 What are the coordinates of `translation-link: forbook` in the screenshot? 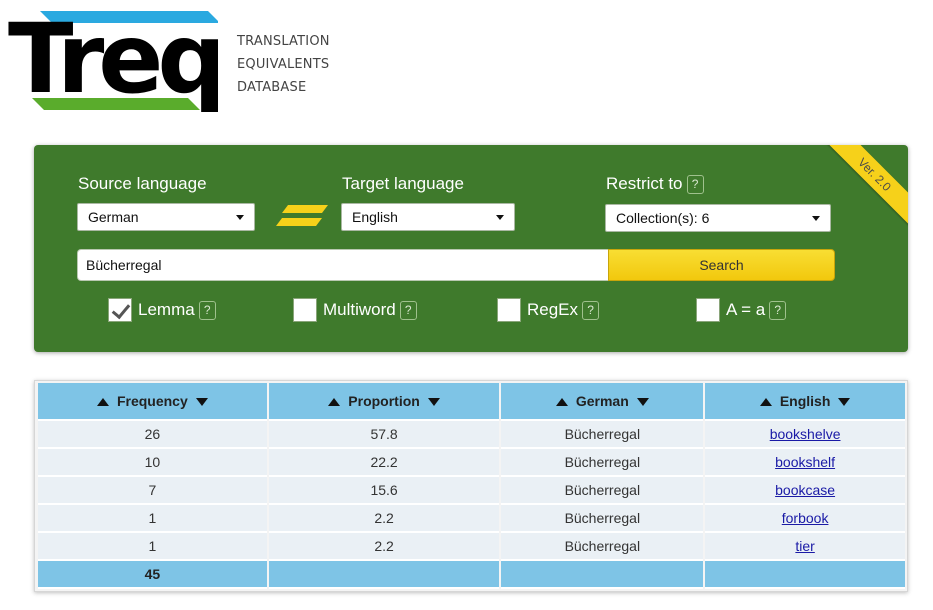 It's located at (805, 518).